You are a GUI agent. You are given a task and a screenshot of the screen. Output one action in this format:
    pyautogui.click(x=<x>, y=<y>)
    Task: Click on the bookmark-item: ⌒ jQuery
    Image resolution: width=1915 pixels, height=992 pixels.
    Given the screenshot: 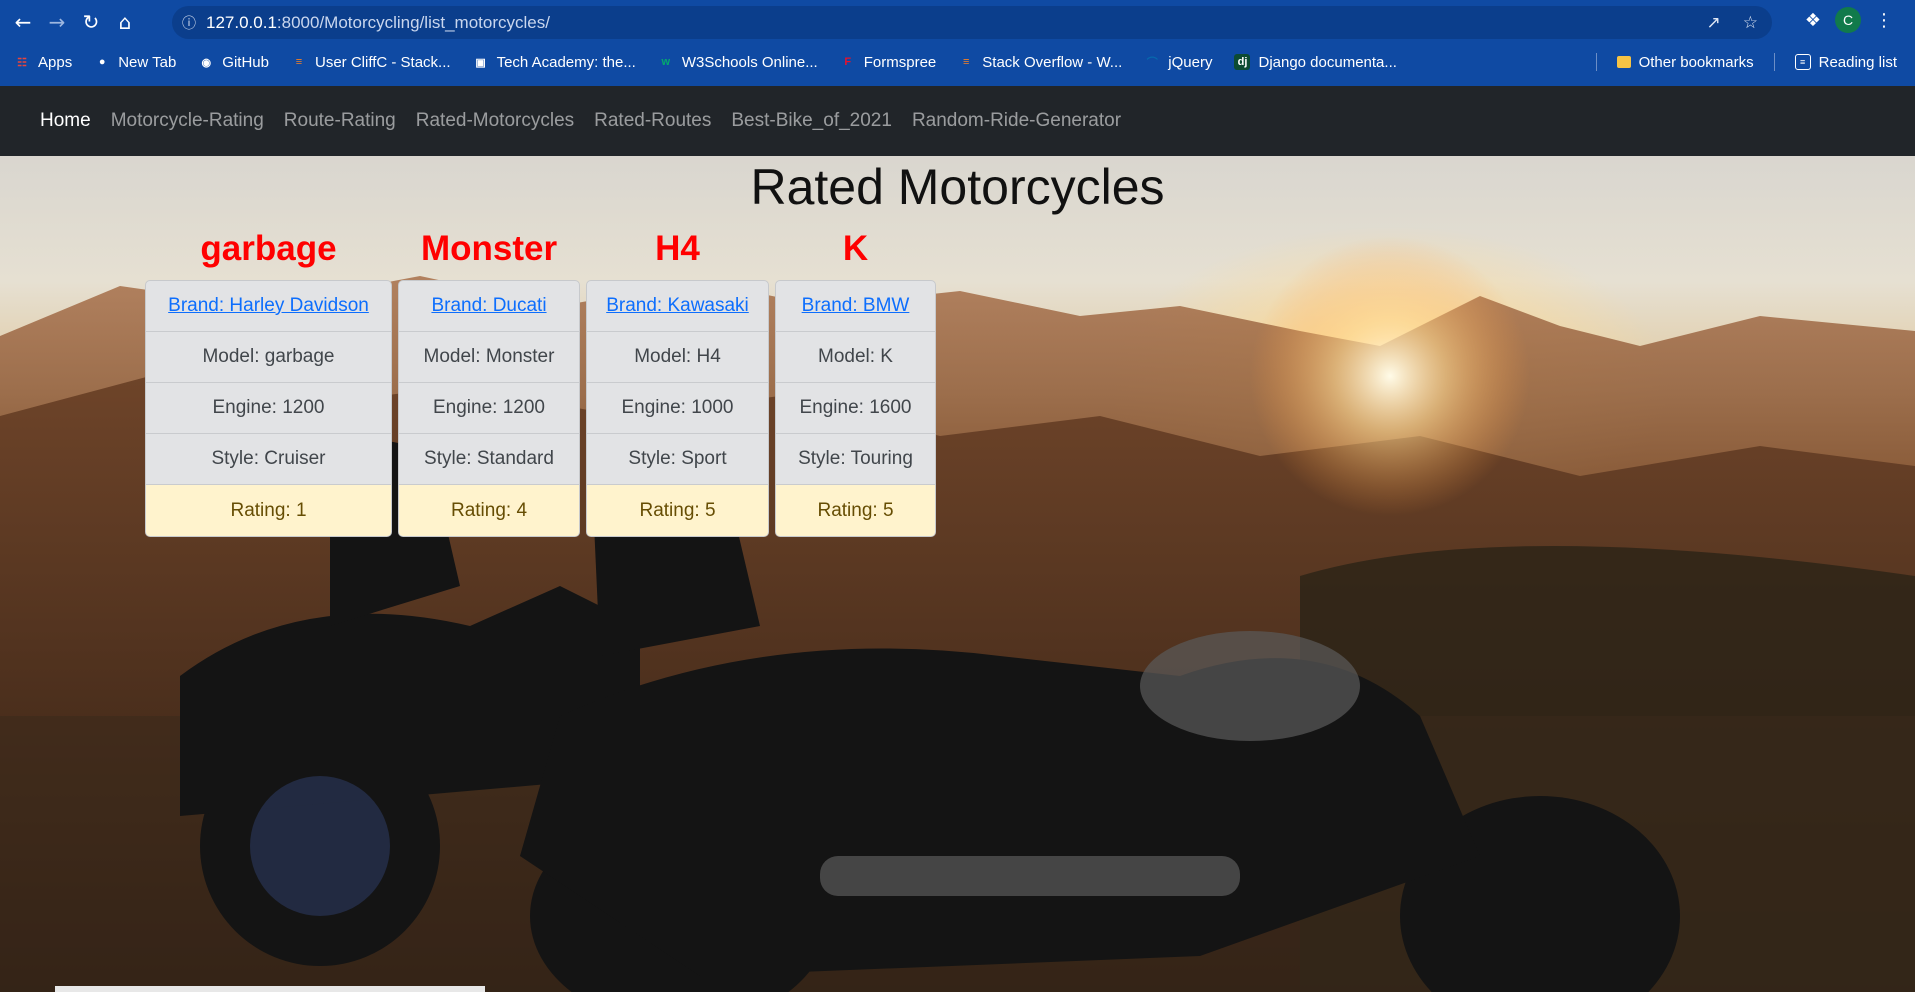 What is the action you would take?
    pyautogui.click(x=1178, y=62)
    